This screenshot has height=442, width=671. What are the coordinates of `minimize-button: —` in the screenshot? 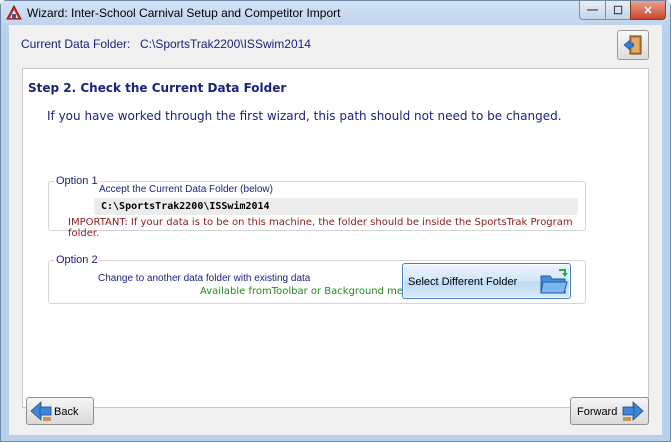 It's located at (592, 10).